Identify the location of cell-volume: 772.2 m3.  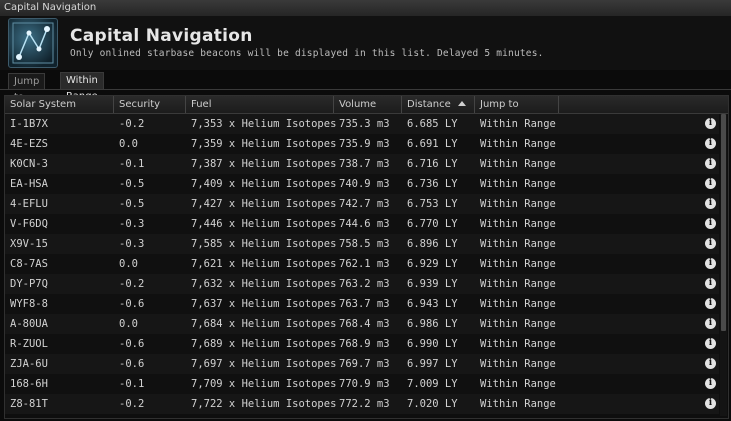
(364, 404).